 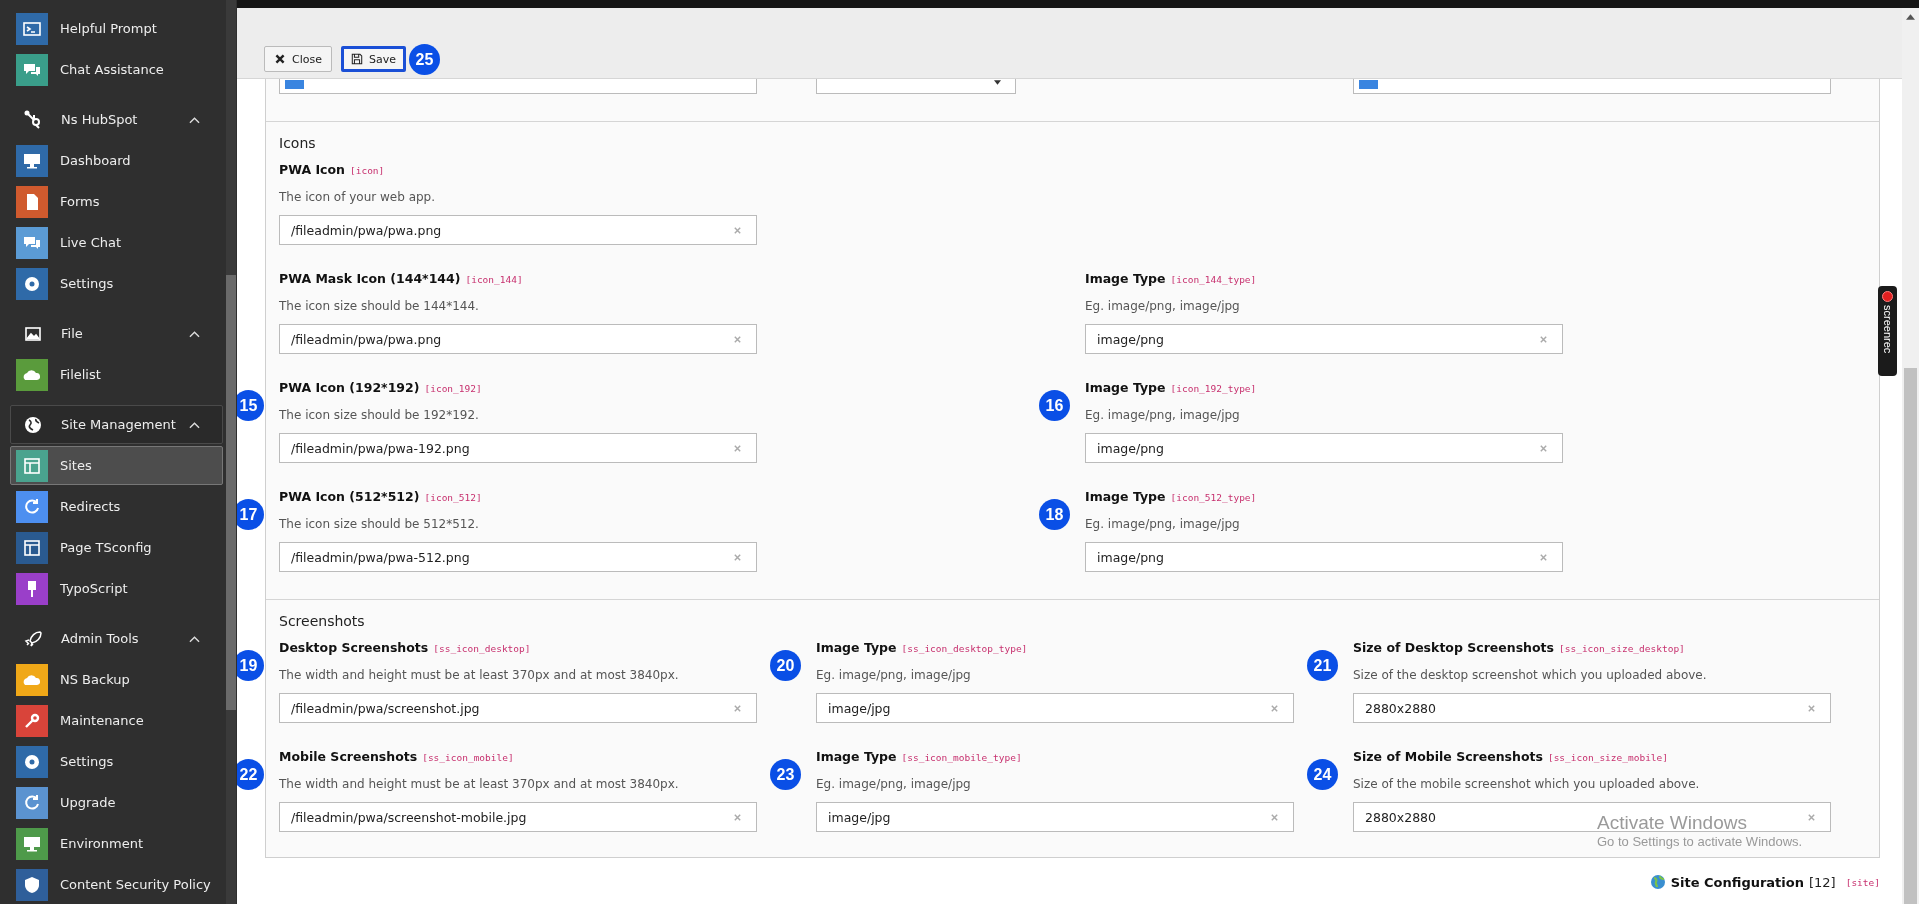 I want to click on record-id: [12], so click(x=1822, y=882).